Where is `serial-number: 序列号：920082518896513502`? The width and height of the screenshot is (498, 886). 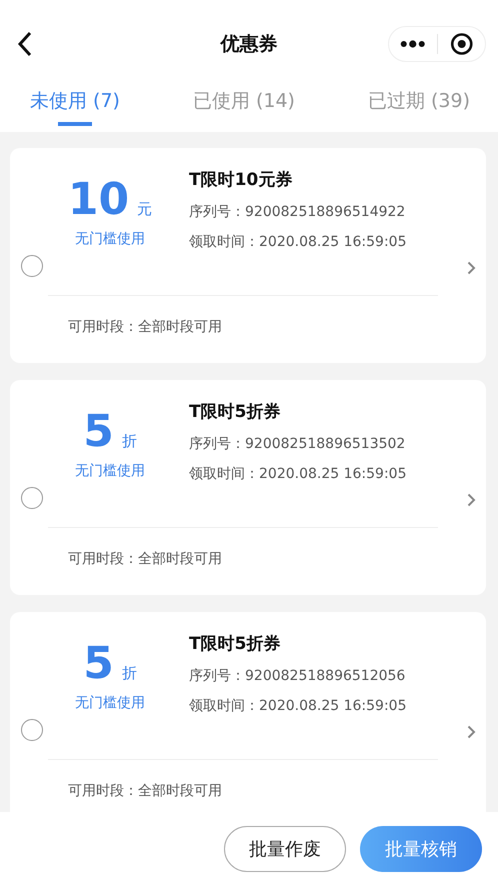
serial-number: 序列号：920082518896513502 is located at coordinates (297, 444).